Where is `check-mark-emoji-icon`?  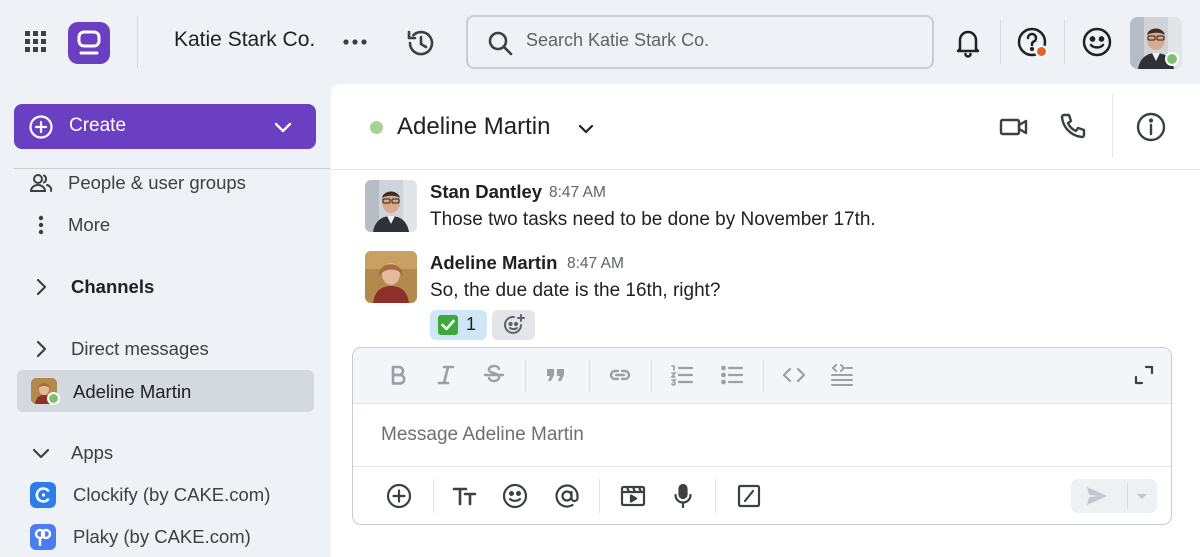 check-mark-emoji-icon is located at coordinates (448, 325).